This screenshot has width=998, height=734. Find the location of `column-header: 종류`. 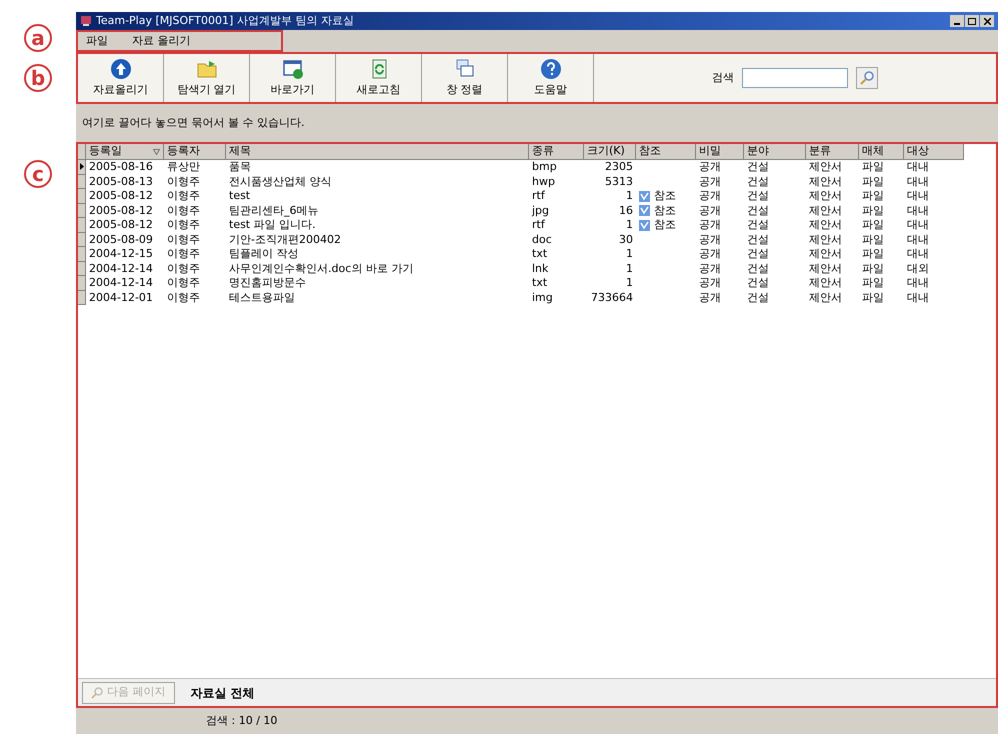

column-header: 종류 is located at coordinates (556, 151).